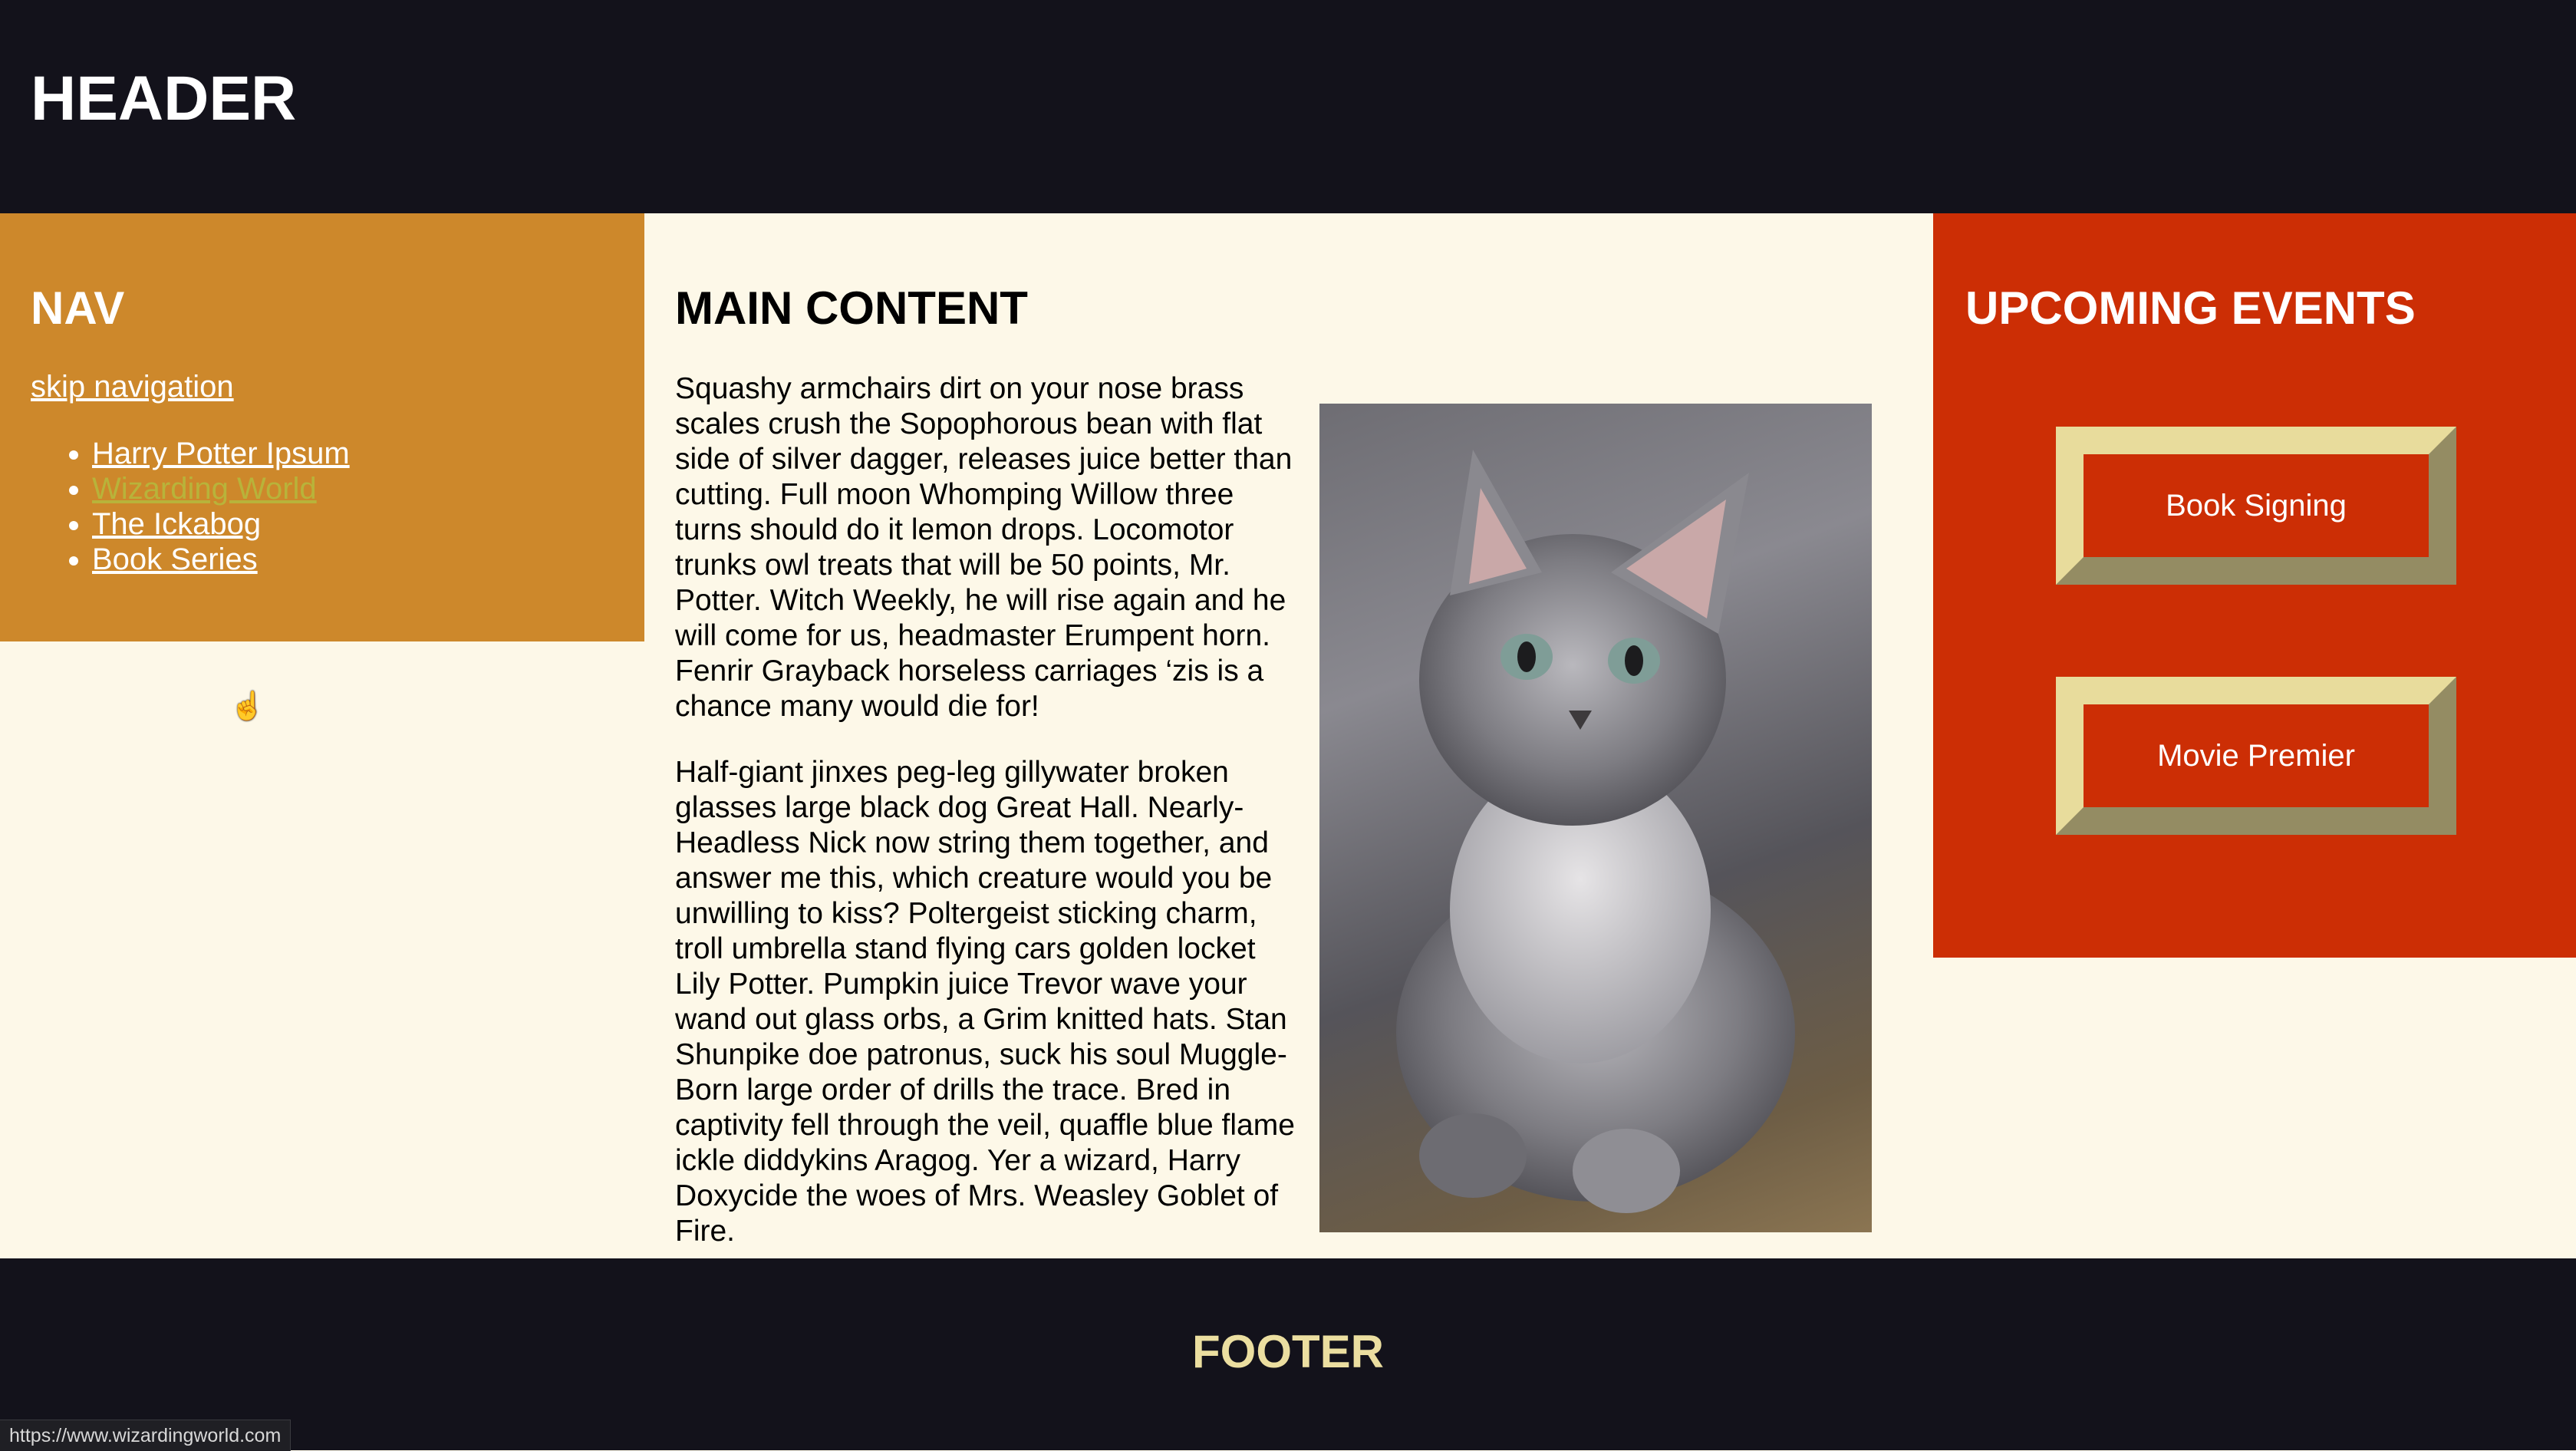  Describe the element at coordinates (176, 524) in the screenshot. I see `nav-link-the-ickabog: The Ickabog` at that location.